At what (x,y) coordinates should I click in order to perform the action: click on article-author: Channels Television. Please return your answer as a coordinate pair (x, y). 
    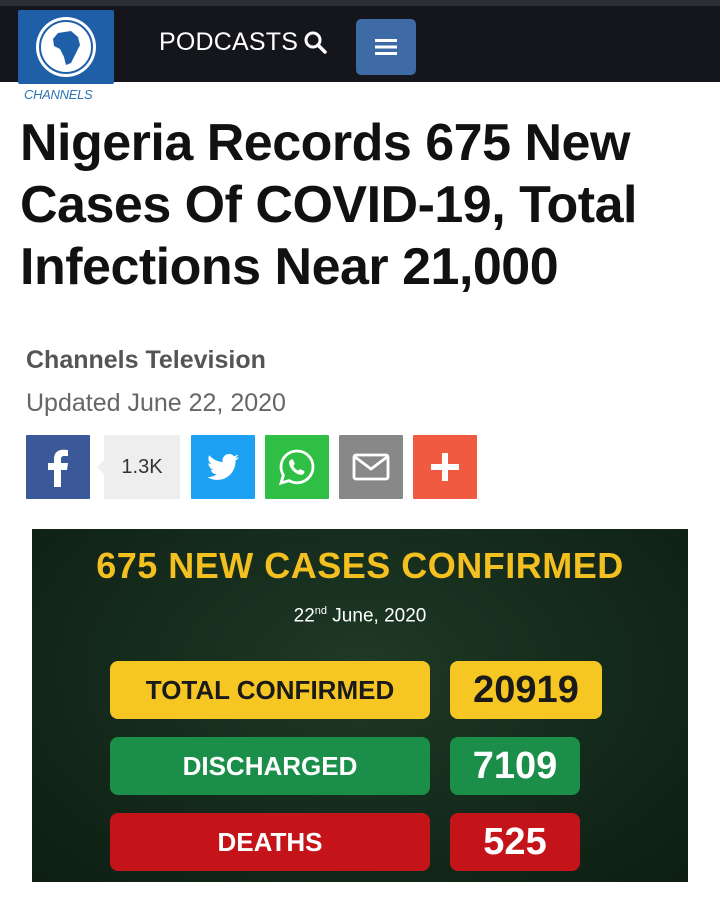
    Looking at the image, I should click on (146, 360).